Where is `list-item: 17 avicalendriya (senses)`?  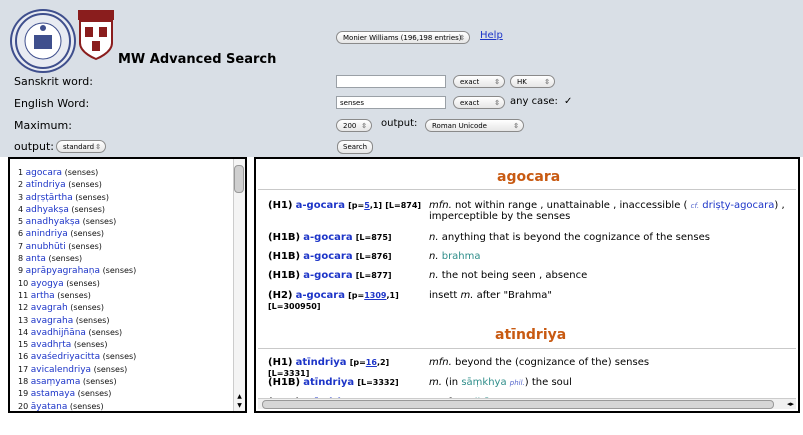
list-item: 17 avicalendriya (senses) is located at coordinates (125, 370).